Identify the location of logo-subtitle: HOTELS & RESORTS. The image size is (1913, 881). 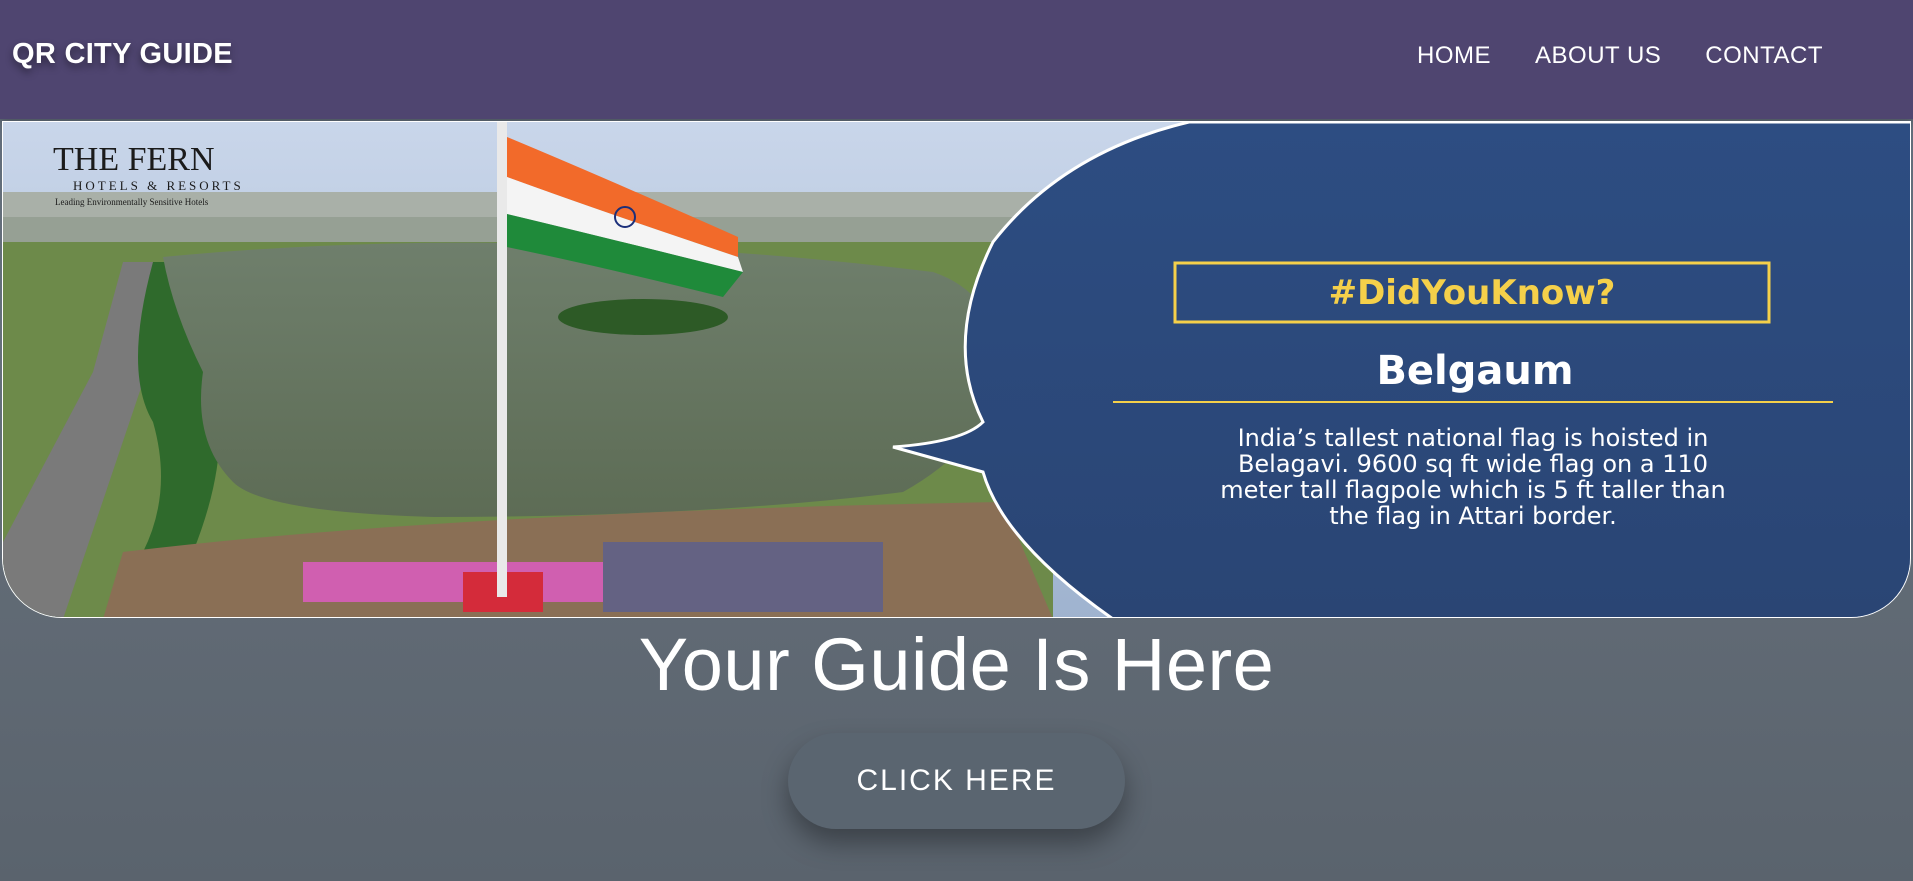
(158, 185).